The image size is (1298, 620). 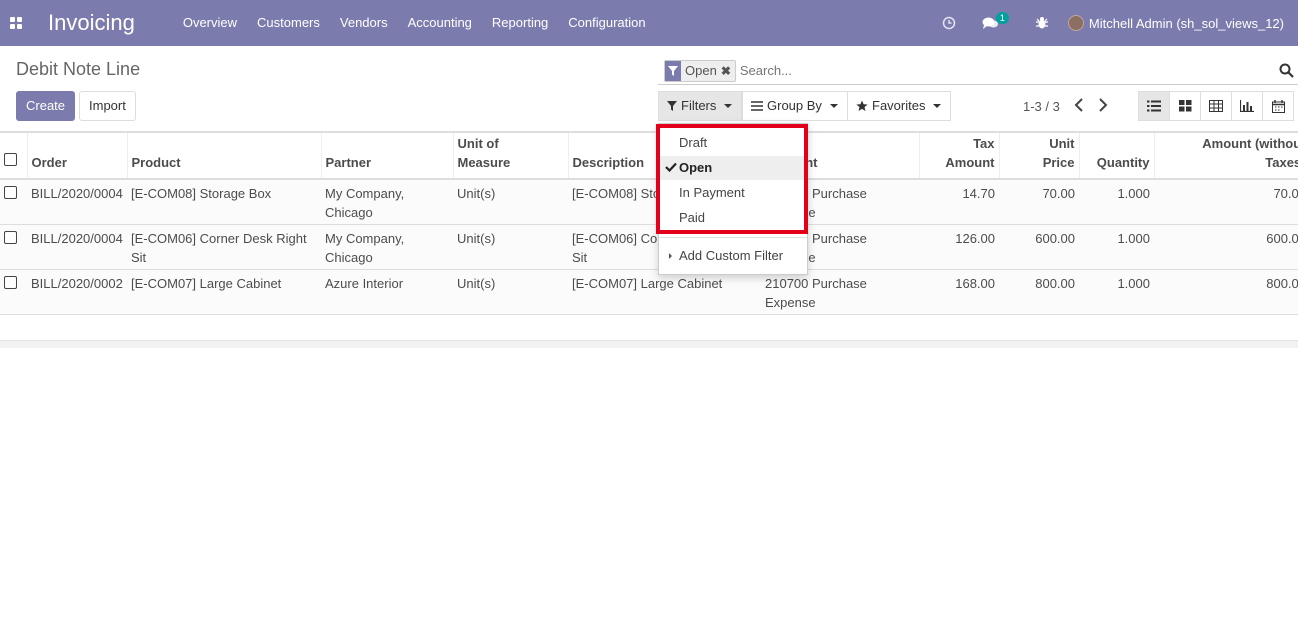 What do you see at coordinates (959, 202) in the screenshot?
I see `cell-tax-amount: 14.70` at bounding box center [959, 202].